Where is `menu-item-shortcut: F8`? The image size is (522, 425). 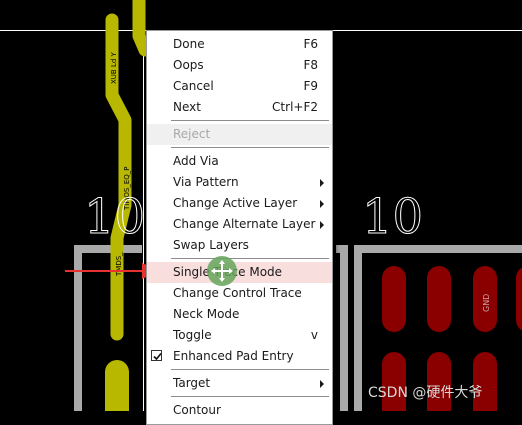
menu-item-shortcut: F8 is located at coordinates (310, 65).